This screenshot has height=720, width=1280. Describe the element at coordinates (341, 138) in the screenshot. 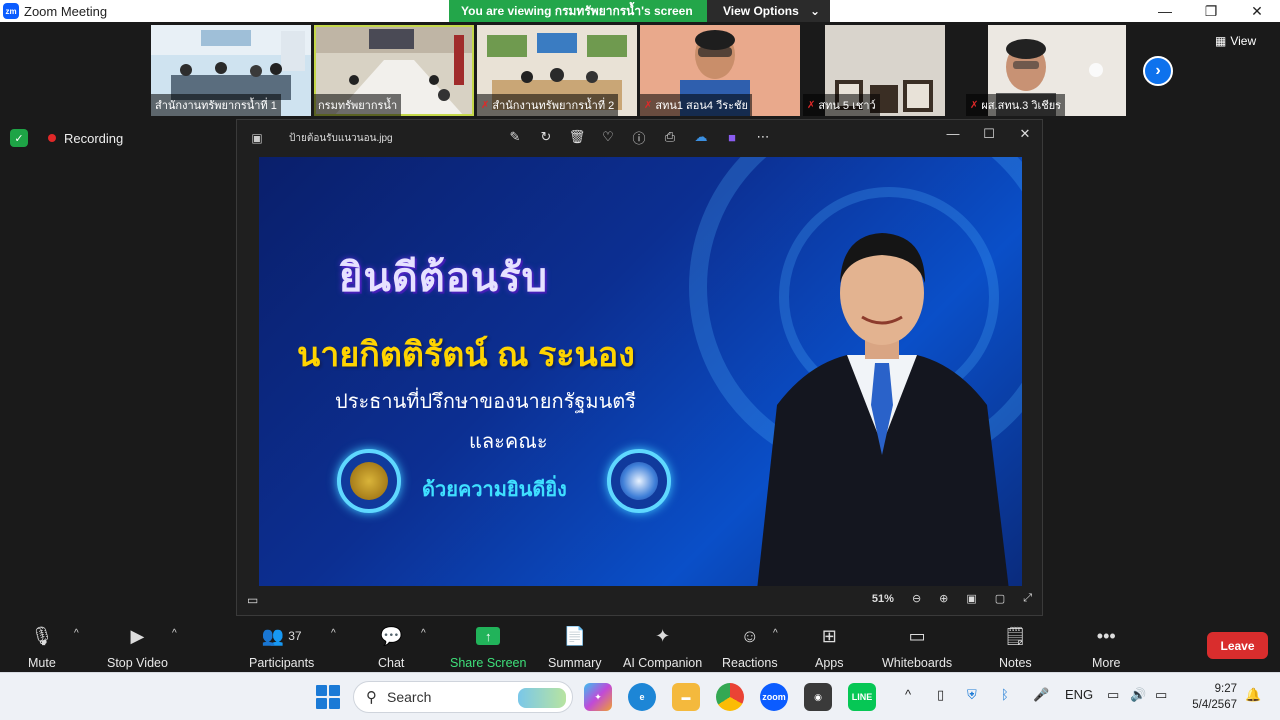

I see `file-name: ป้ายต้อนรับแนวนอน.jpg` at that location.